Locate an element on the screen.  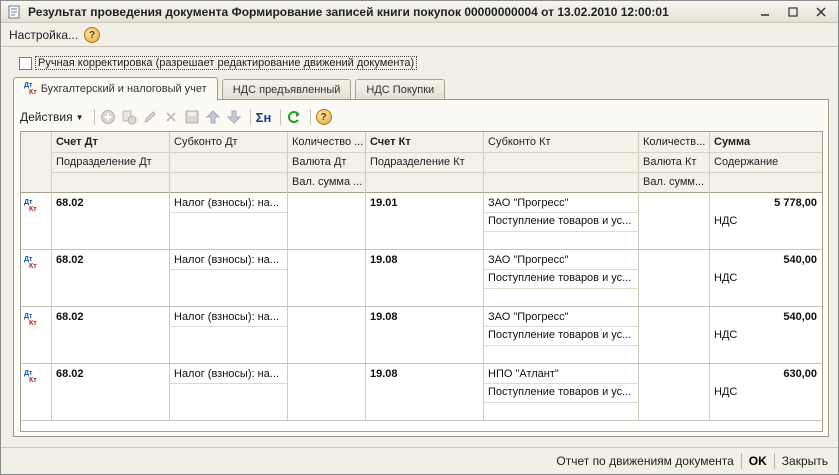
table-row: ДтКт 68.02 Налог (взносы): на... 19.01 is located at coordinates (421, 221).